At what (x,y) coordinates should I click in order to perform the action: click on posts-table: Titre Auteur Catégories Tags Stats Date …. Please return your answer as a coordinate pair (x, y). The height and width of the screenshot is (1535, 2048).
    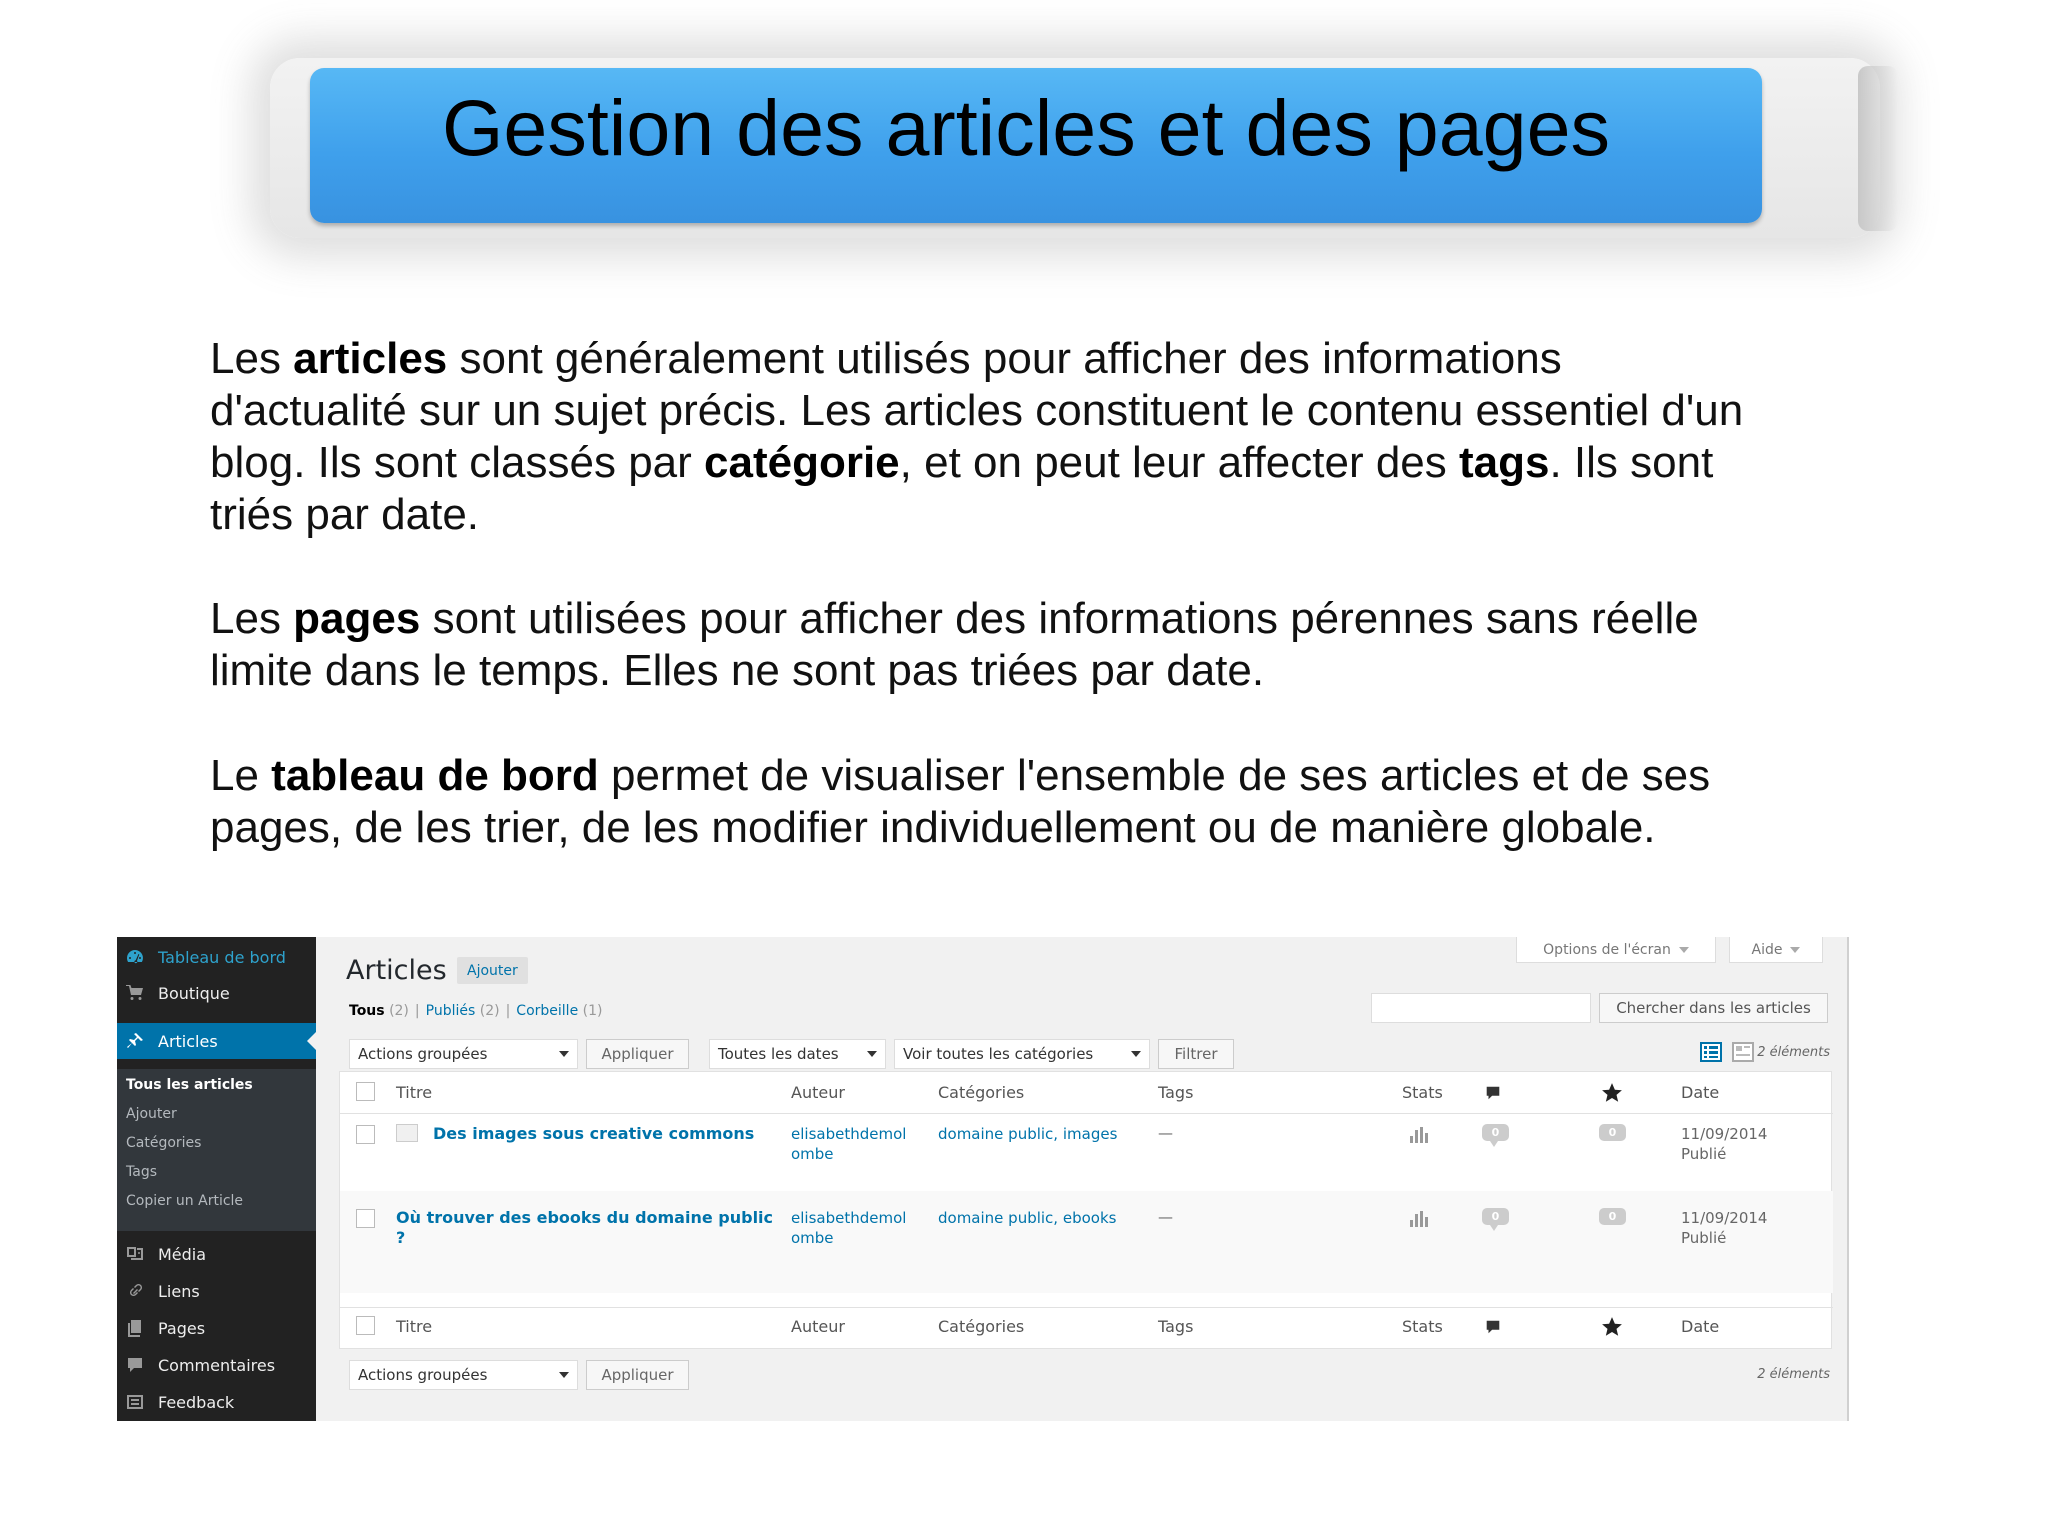
    Looking at the image, I should click on (1086, 1210).